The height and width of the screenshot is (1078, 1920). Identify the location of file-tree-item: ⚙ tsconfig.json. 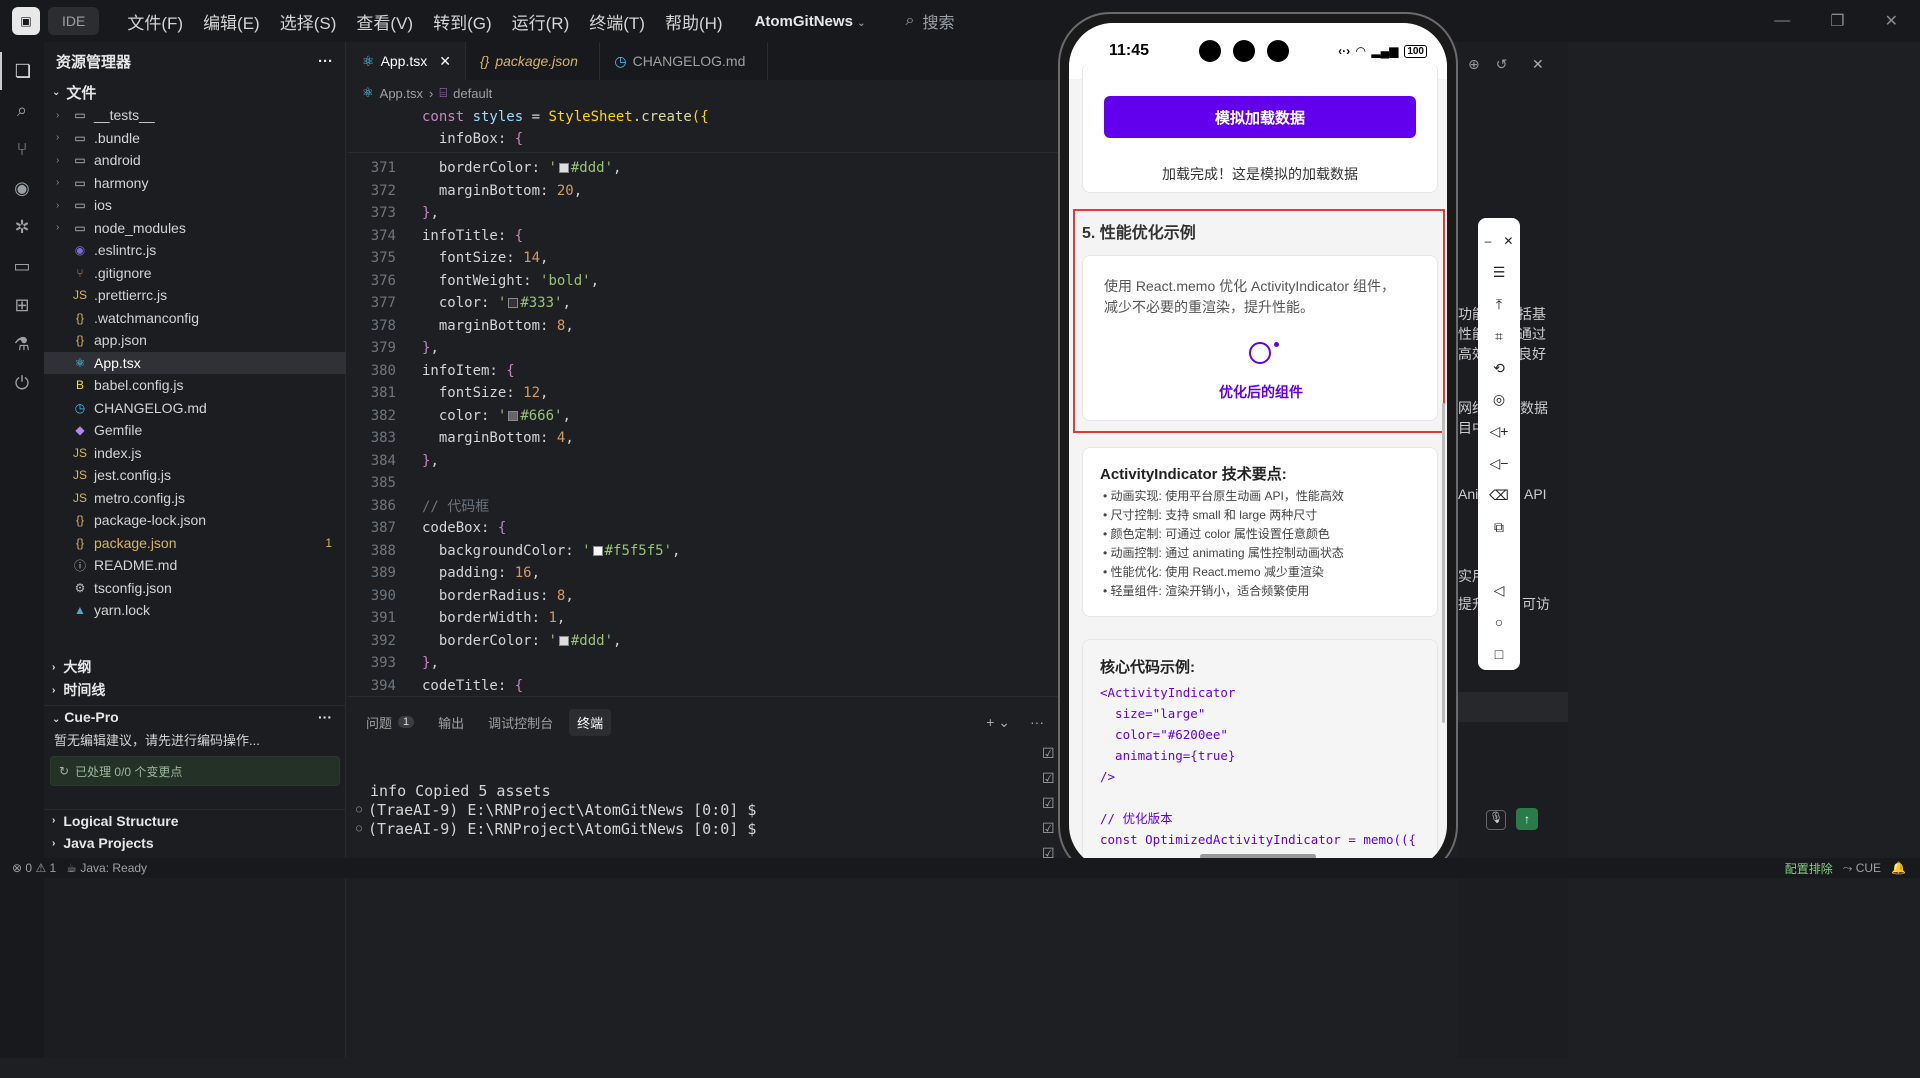
(195, 588).